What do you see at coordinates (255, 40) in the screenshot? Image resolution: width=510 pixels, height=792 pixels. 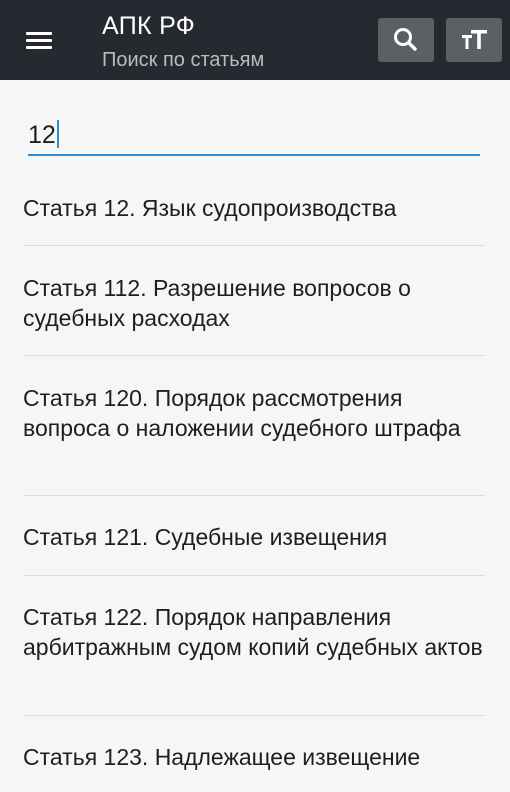 I see `app-toolbar: АПК РФ Поиск по статьям` at bounding box center [255, 40].